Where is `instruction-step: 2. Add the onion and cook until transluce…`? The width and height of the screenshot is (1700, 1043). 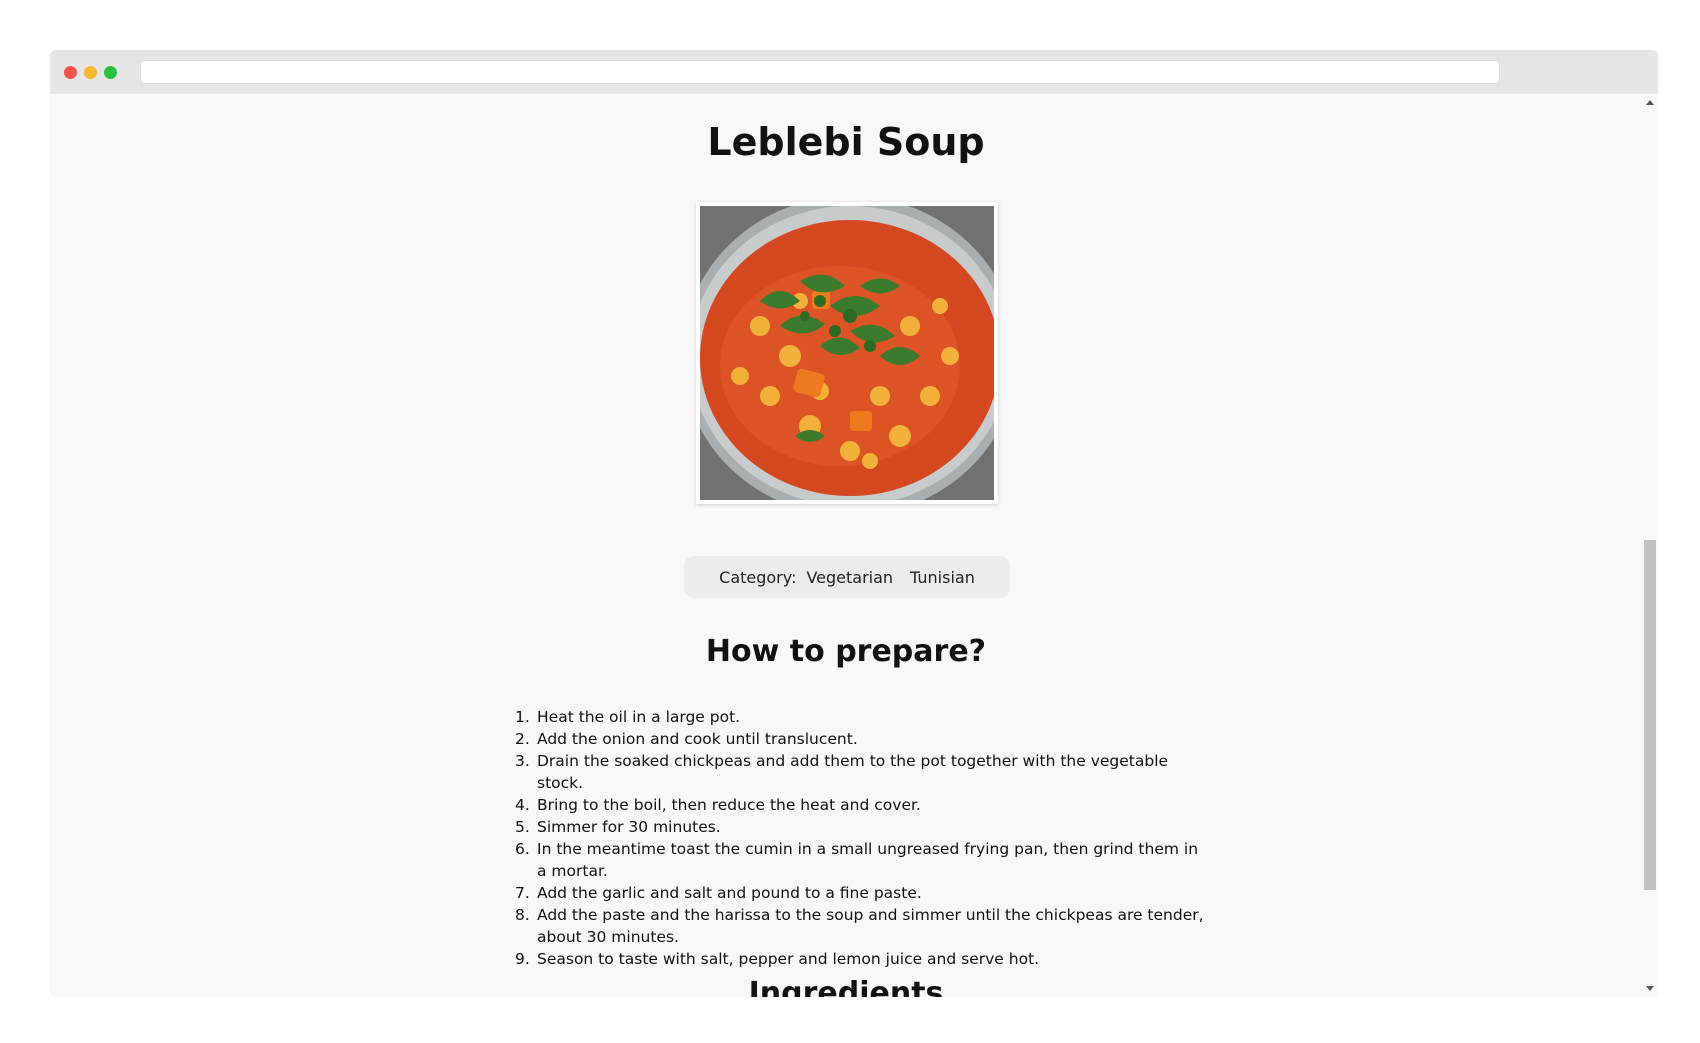
instruction-step: 2. Add the onion and cook until transluce… is located at coordinates (860, 739).